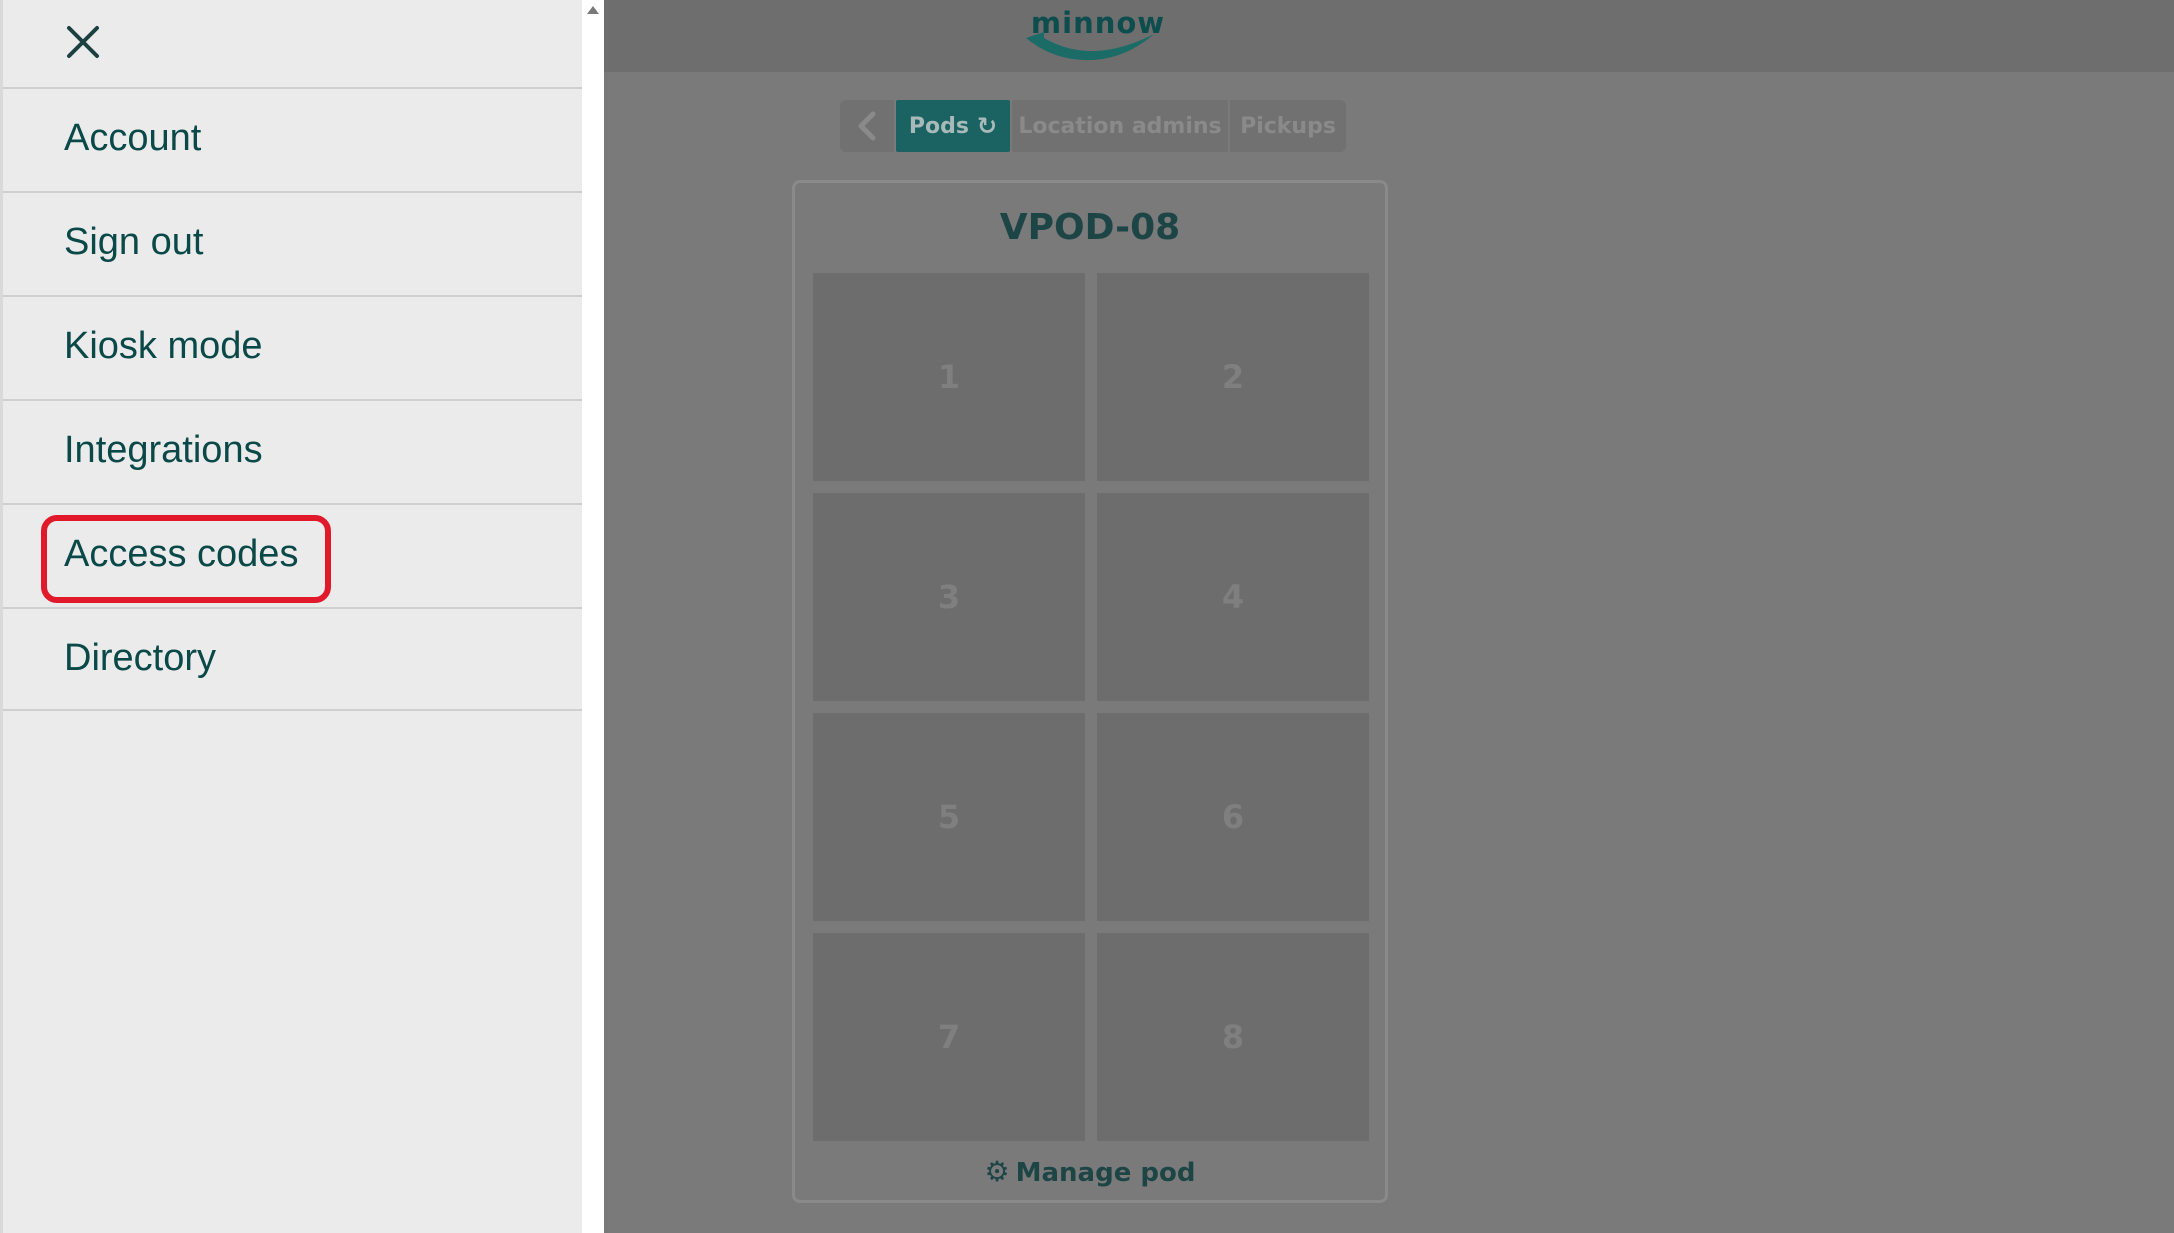 This screenshot has width=2174, height=1233. I want to click on pod-slot: 4, so click(1233, 597).